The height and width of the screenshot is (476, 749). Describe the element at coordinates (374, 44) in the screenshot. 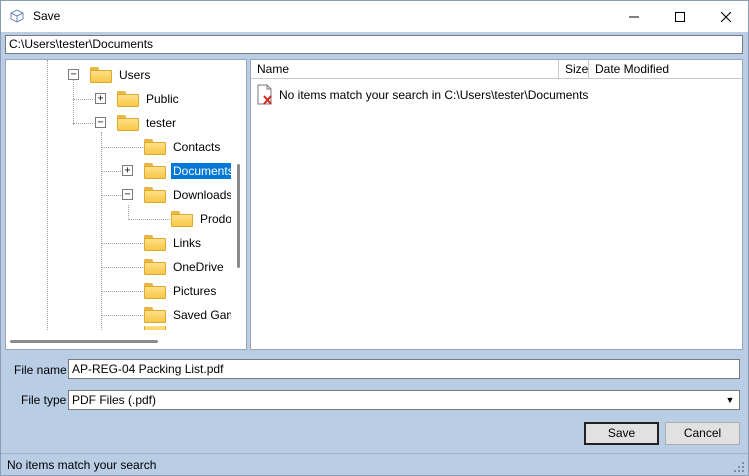

I see `path-field: C:\Users\tester\Documents` at that location.